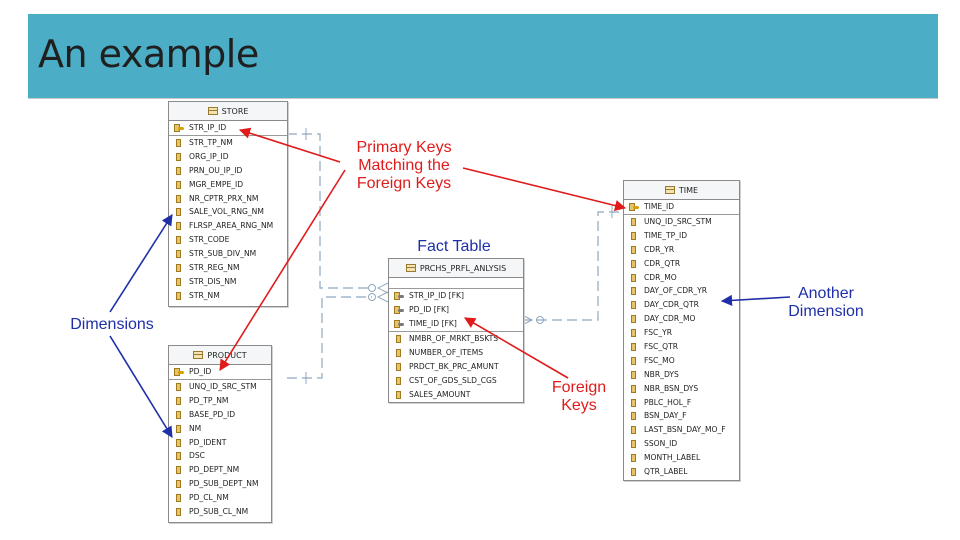 The image size is (960, 540). Describe the element at coordinates (289, 145) in the screenshot. I see `arrow-to-store-pk` at that location.